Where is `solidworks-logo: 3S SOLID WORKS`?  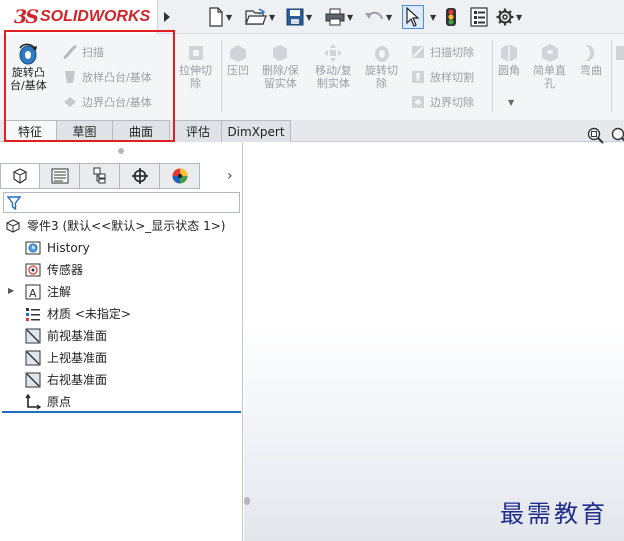 solidworks-logo: 3S SOLID WORKS is located at coordinates (79, 17).